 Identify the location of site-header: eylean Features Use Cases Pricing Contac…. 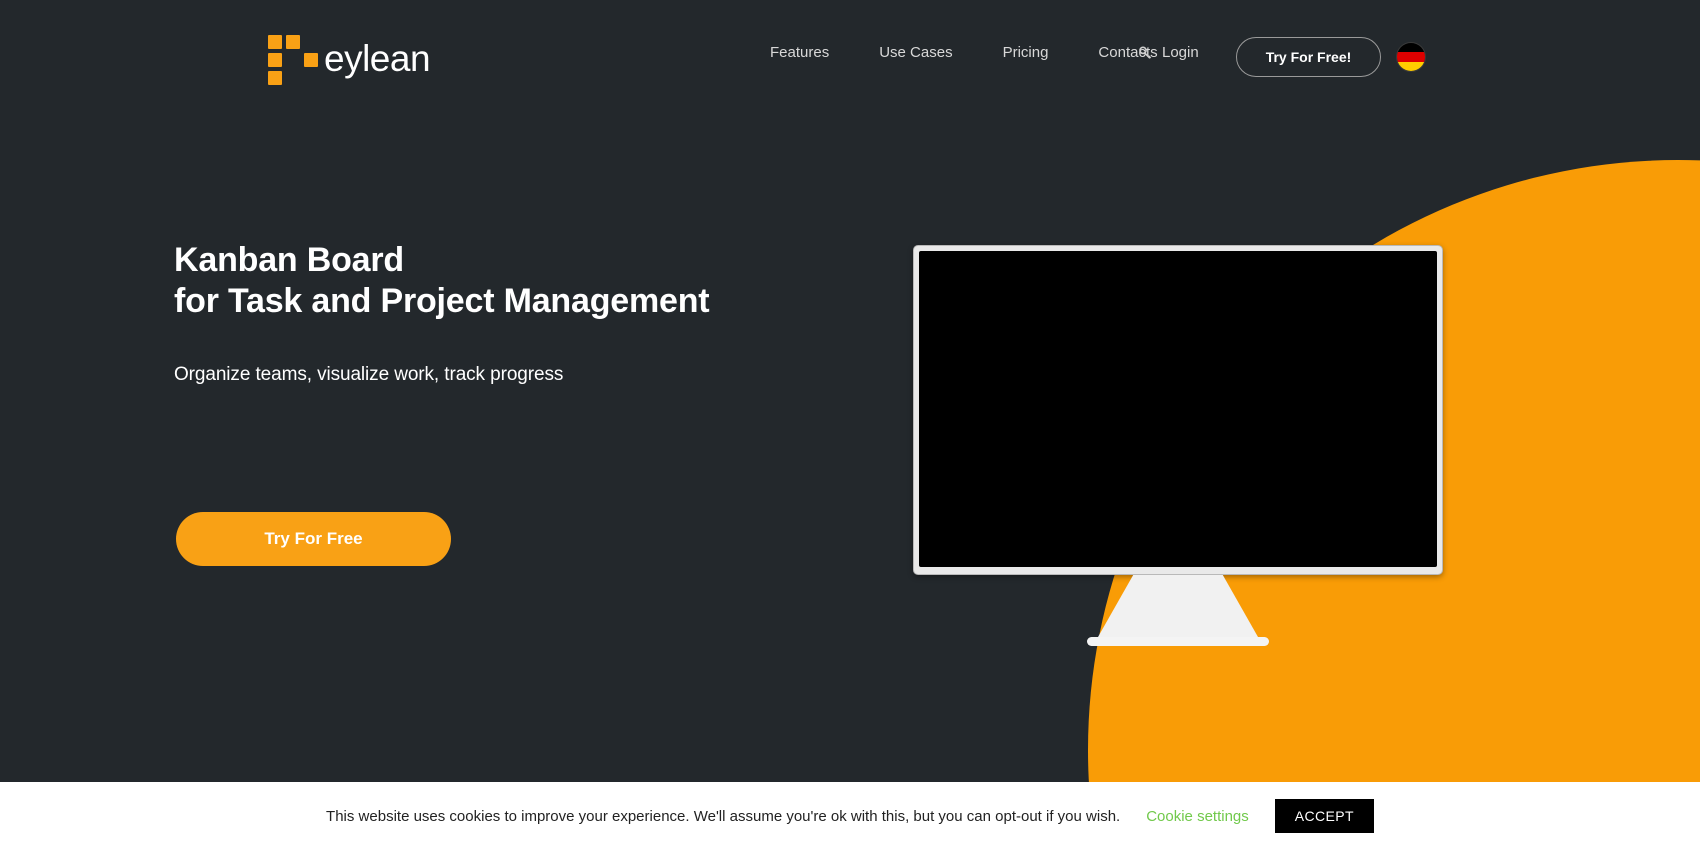
(850, 55).